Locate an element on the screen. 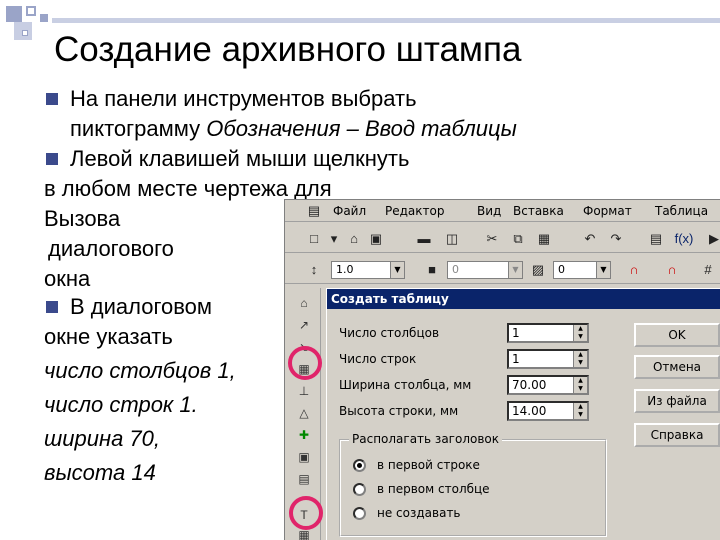 The width and height of the screenshot is (720, 540). new-icon: □ is located at coordinates (314, 239).